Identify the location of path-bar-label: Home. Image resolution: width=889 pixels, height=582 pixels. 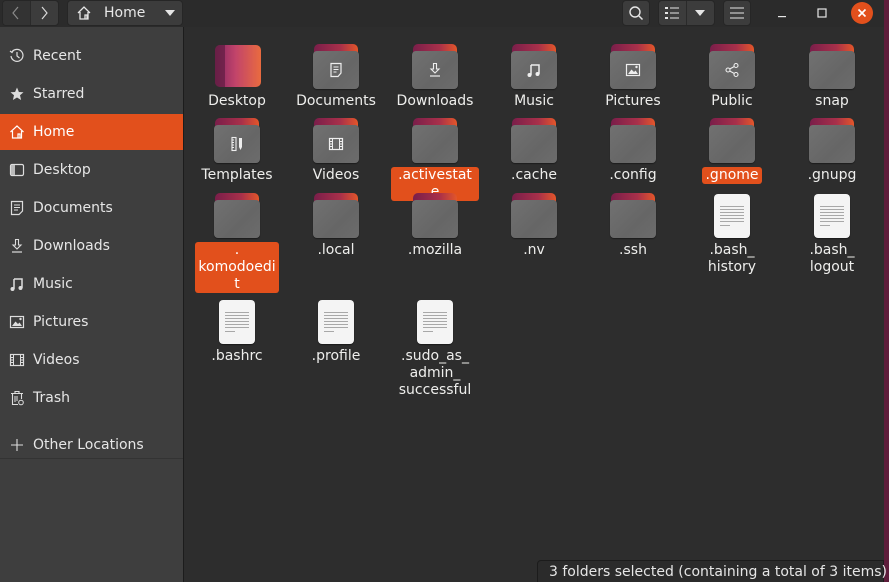
(125, 13).